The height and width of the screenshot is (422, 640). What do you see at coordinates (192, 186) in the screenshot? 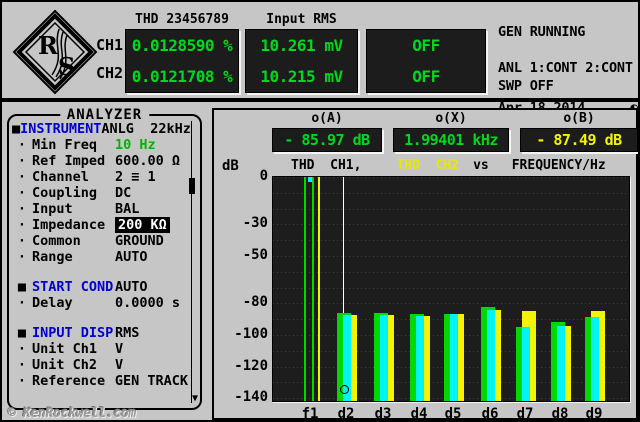
I see `scrollbar-thumb` at bounding box center [192, 186].